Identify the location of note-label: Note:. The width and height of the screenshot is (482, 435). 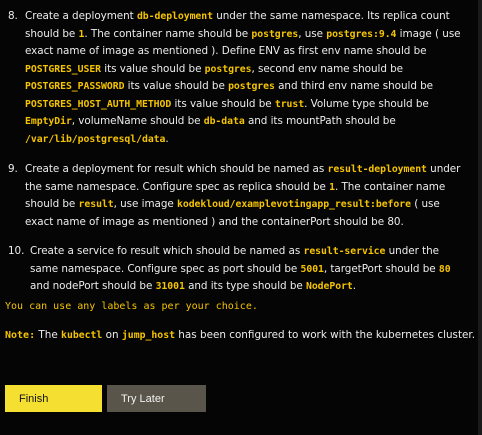
(20, 335).